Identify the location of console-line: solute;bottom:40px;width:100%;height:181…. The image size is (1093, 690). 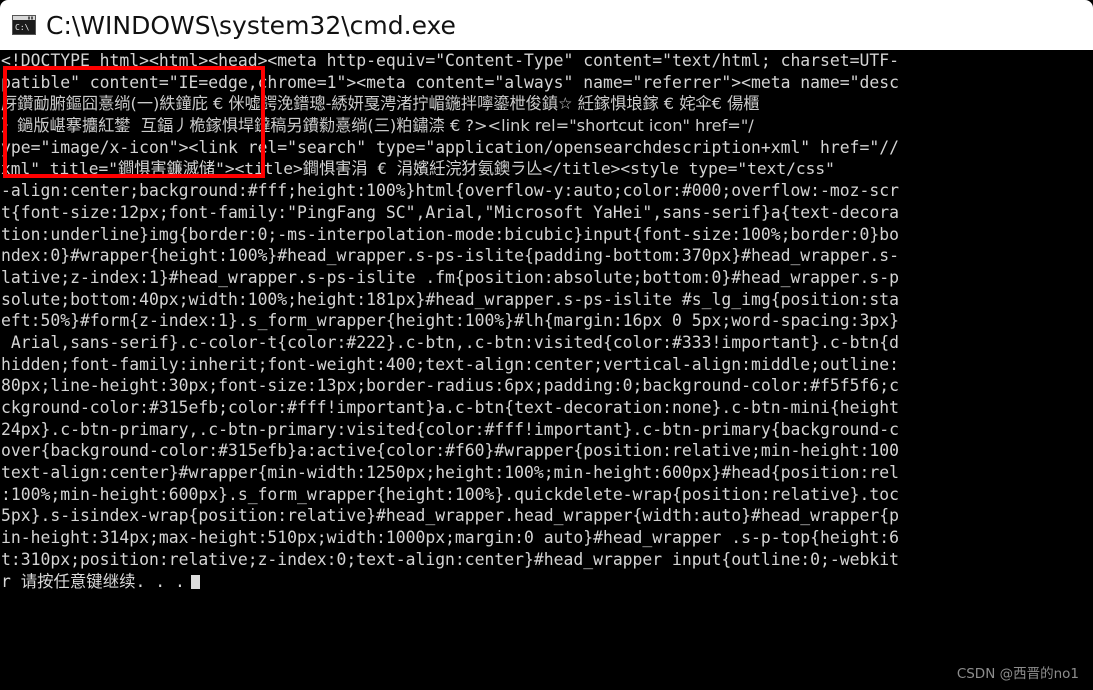
(450, 299).